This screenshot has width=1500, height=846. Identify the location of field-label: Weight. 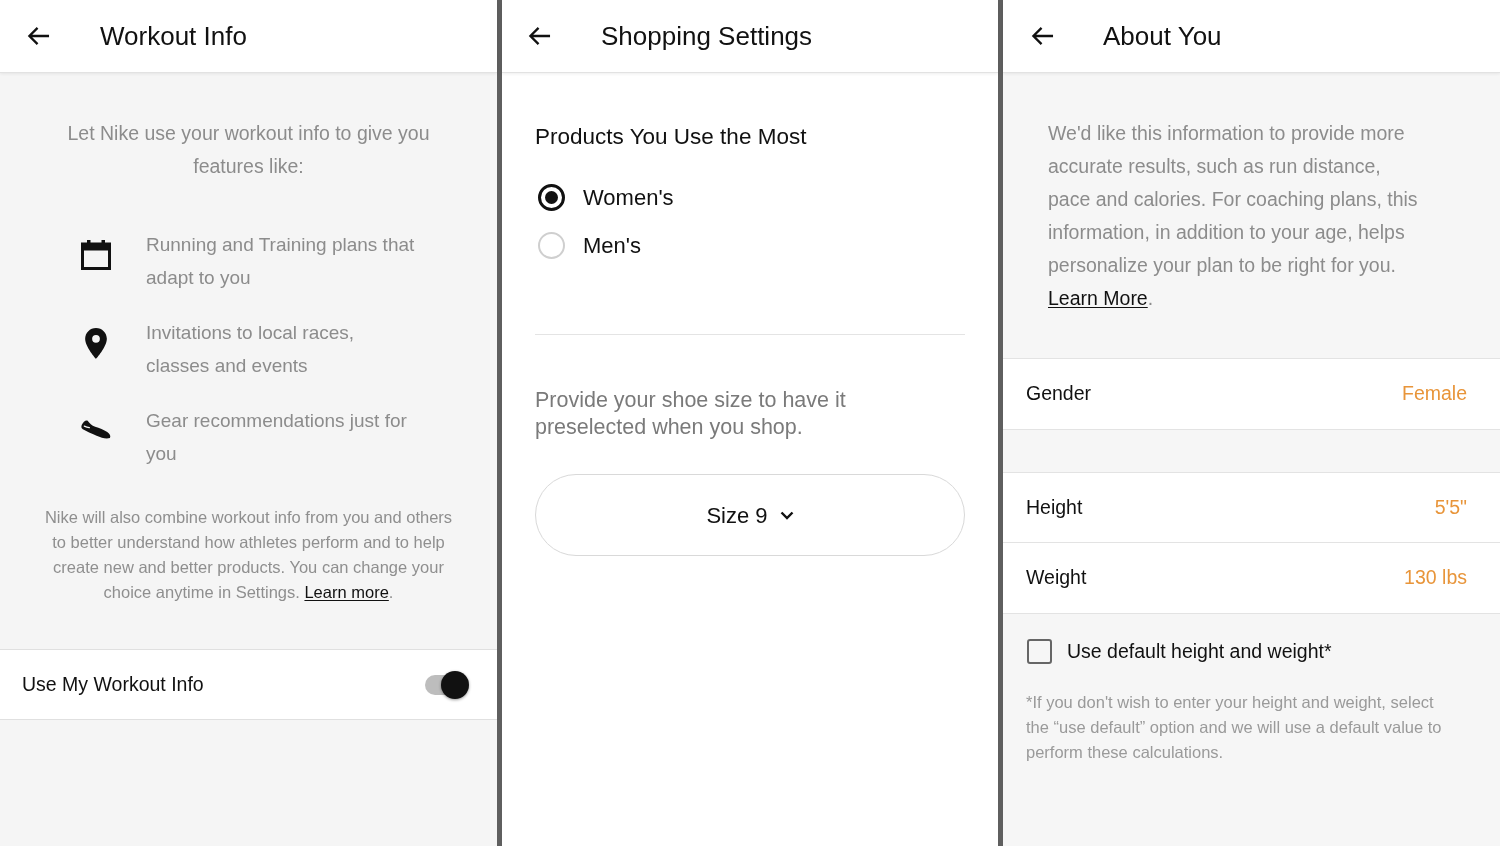
(1056, 578).